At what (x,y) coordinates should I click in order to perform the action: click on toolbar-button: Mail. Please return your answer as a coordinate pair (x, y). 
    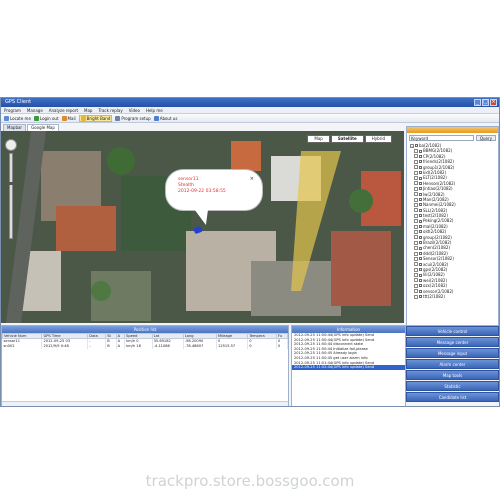
    Looking at the image, I should click on (68, 118).